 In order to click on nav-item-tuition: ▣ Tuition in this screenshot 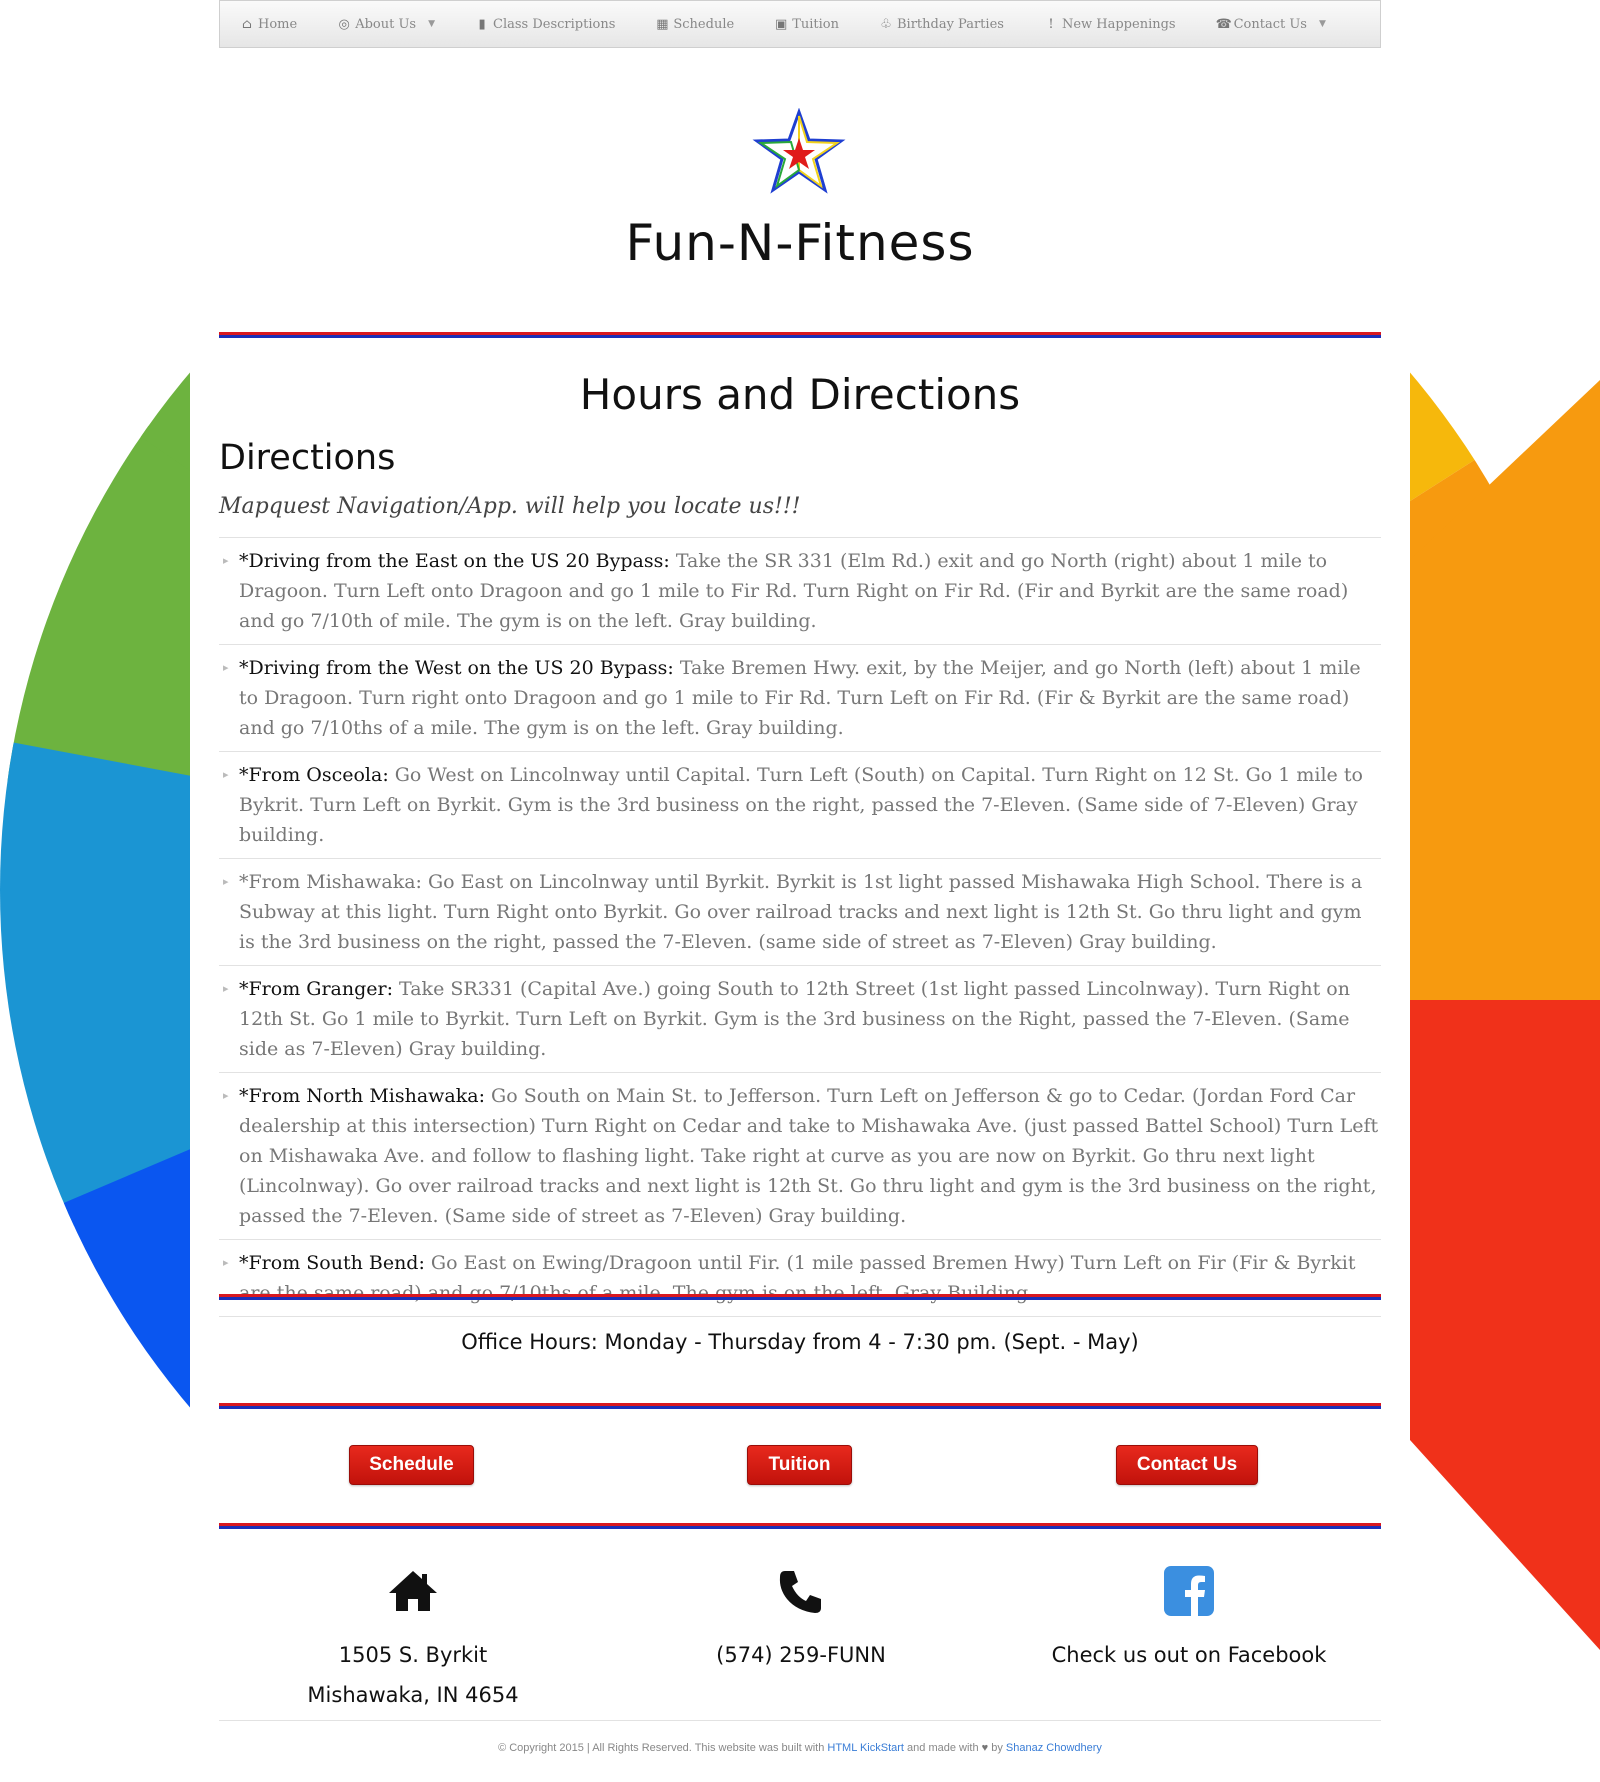, I will do `click(806, 24)`.